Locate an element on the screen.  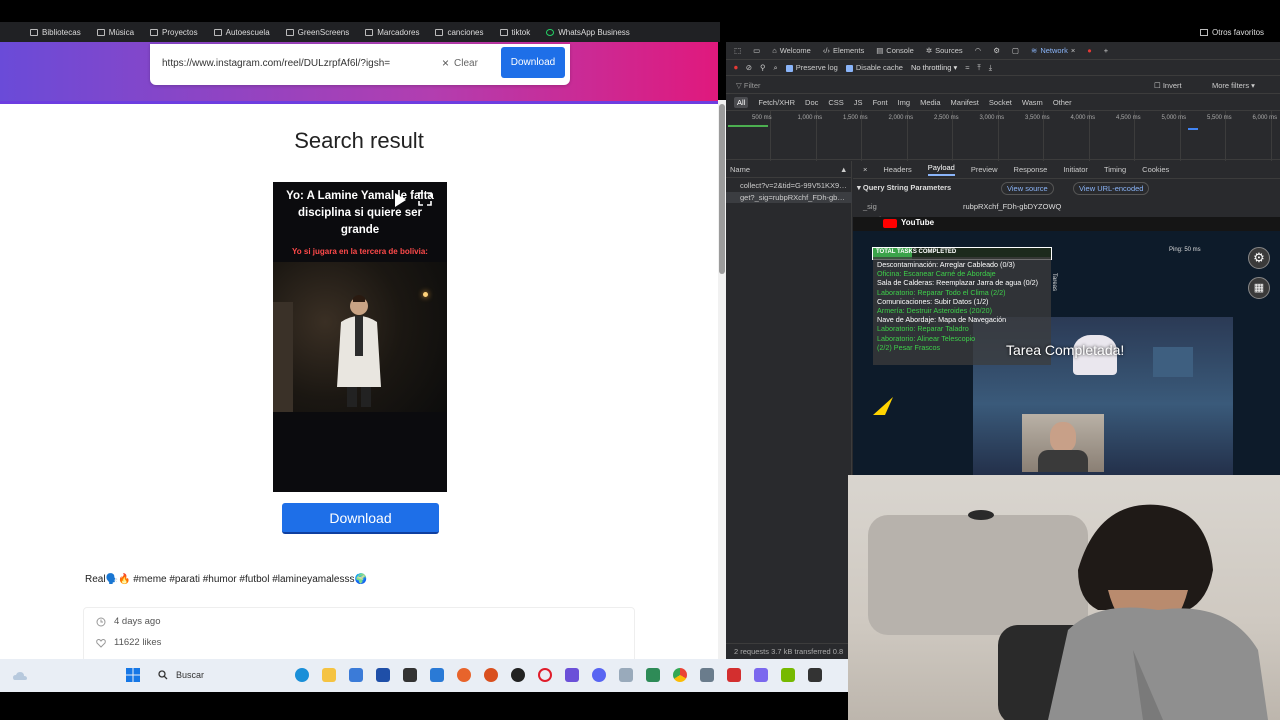
stop-recording-icon: ⏺ is located at coordinates (736, 68).